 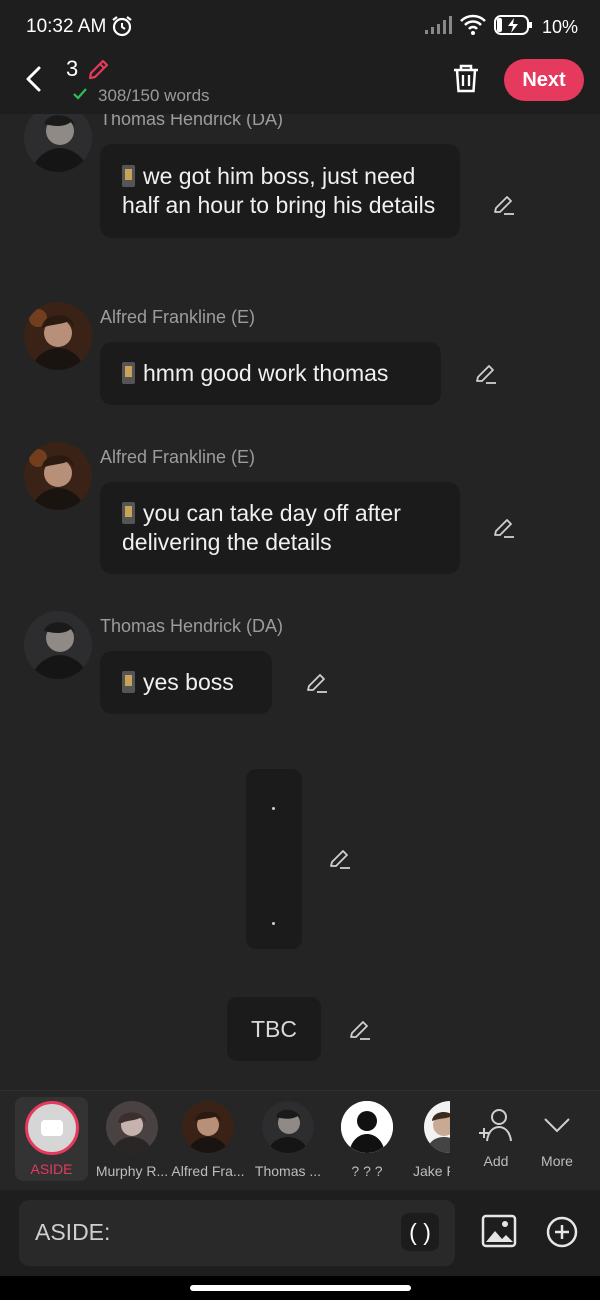 I want to click on message-bubble: hmm good work thomas, so click(x=270, y=373).